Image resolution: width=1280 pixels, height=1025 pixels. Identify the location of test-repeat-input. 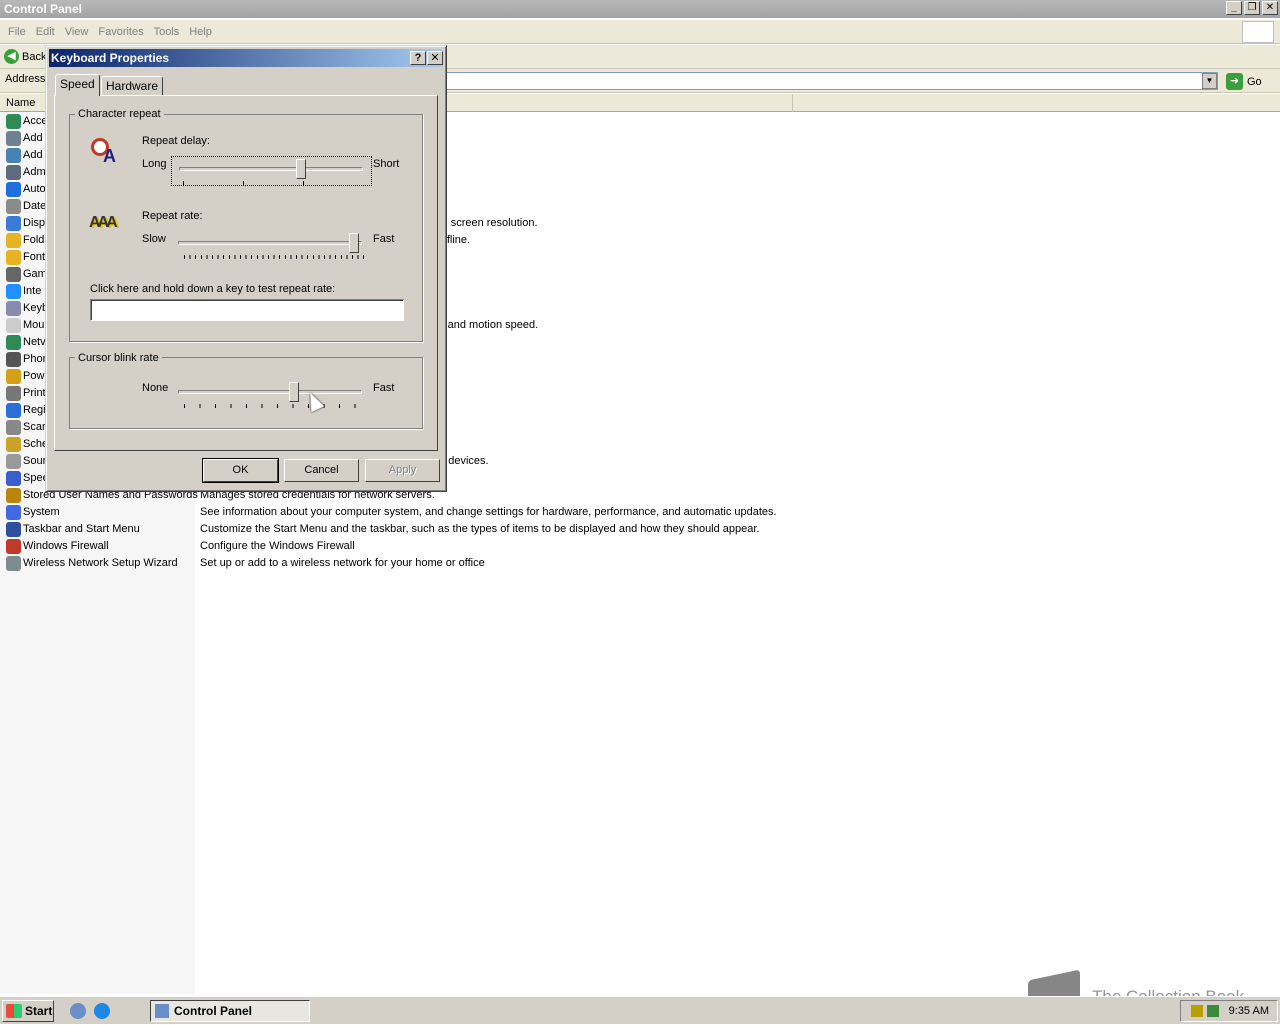
(247, 310).